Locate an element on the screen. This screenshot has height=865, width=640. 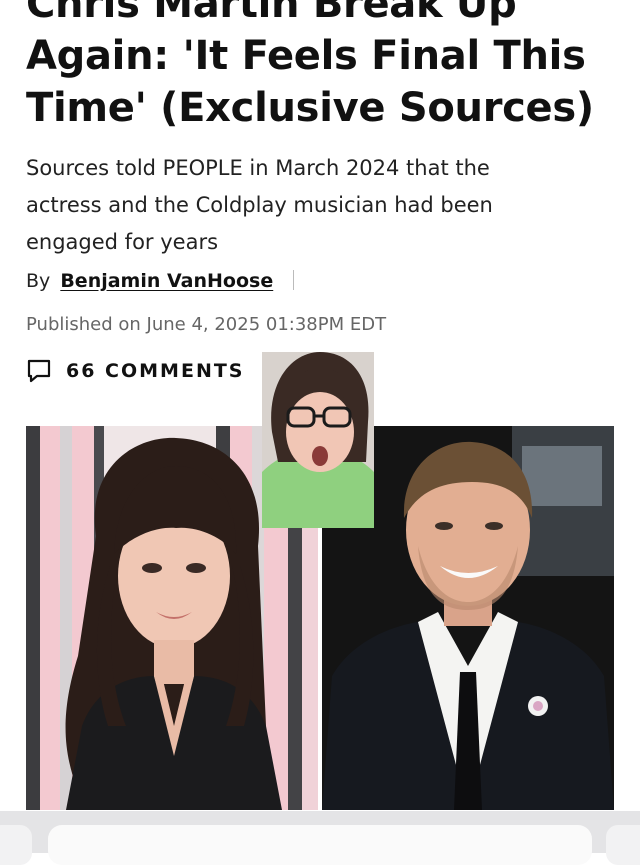
tabs-button is located at coordinates (16, 845).